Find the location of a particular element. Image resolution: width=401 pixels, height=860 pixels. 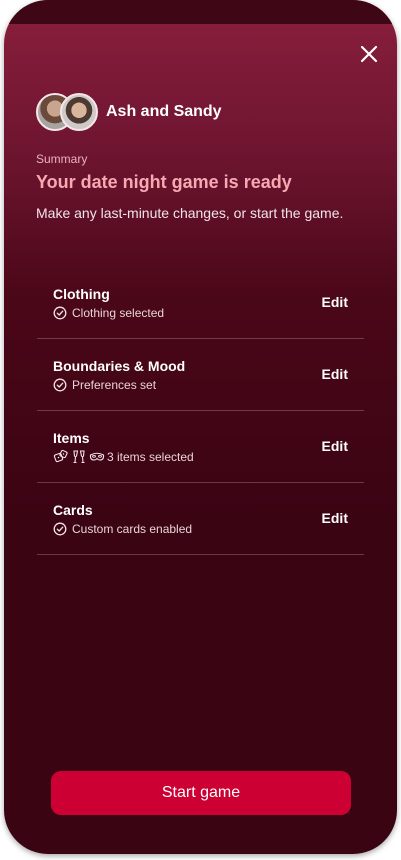

edit-cards-button: Edit is located at coordinates (335, 518).